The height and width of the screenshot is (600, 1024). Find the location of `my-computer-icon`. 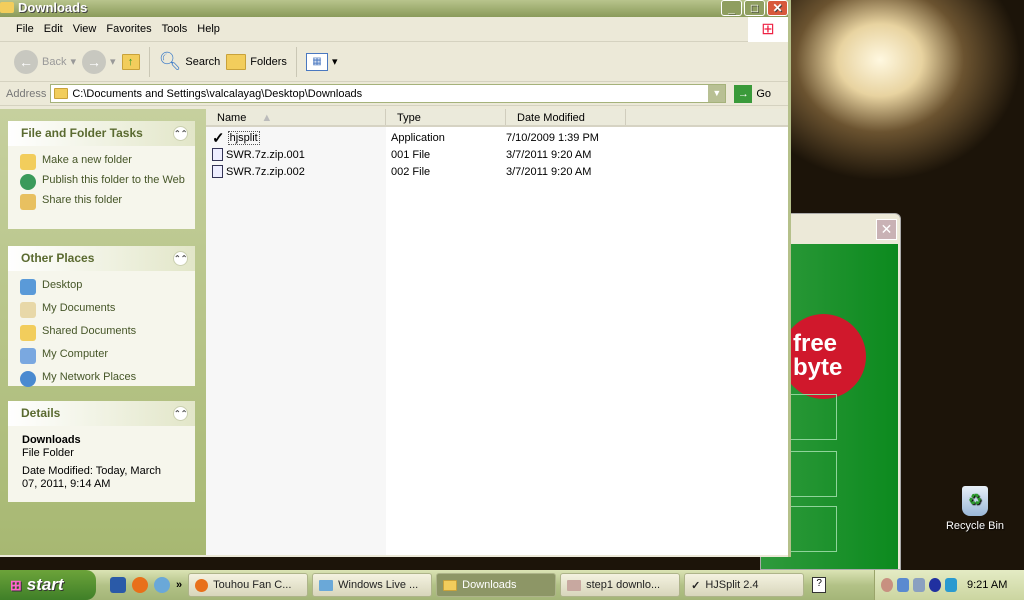

my-computer-icon is located at coordinates (28, 356).